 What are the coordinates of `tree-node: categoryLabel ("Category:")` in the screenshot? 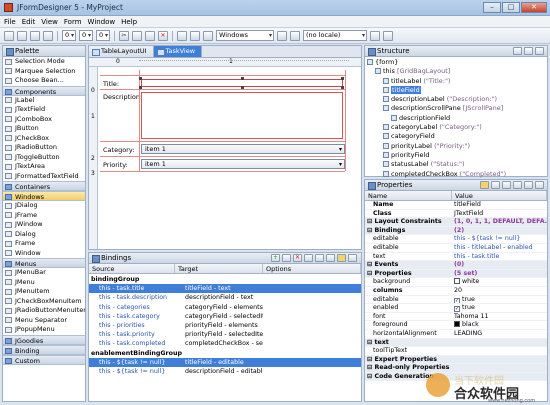 It's located at (456, 127).